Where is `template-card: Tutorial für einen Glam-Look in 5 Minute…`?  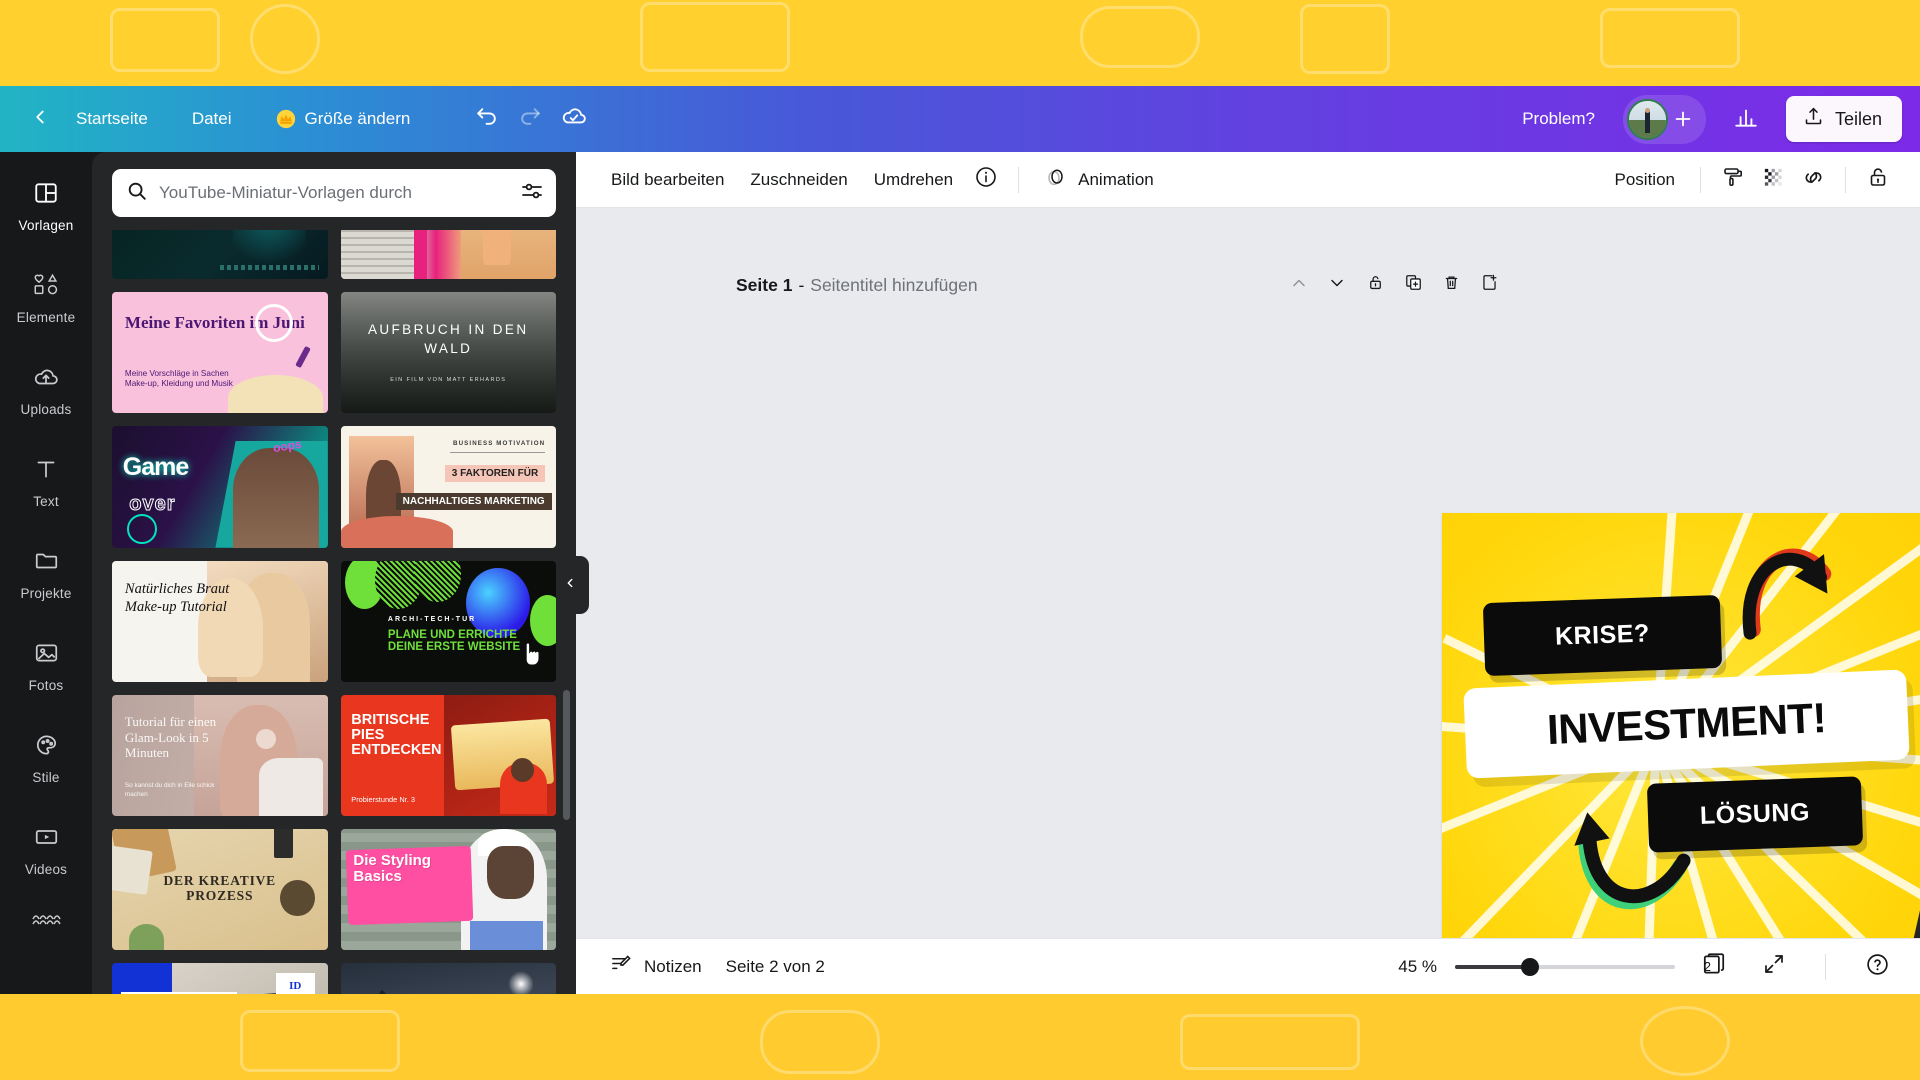 template-card: Tutorial für einen Glam-Look in 5 Minute… is located at coordinates (220, 755).